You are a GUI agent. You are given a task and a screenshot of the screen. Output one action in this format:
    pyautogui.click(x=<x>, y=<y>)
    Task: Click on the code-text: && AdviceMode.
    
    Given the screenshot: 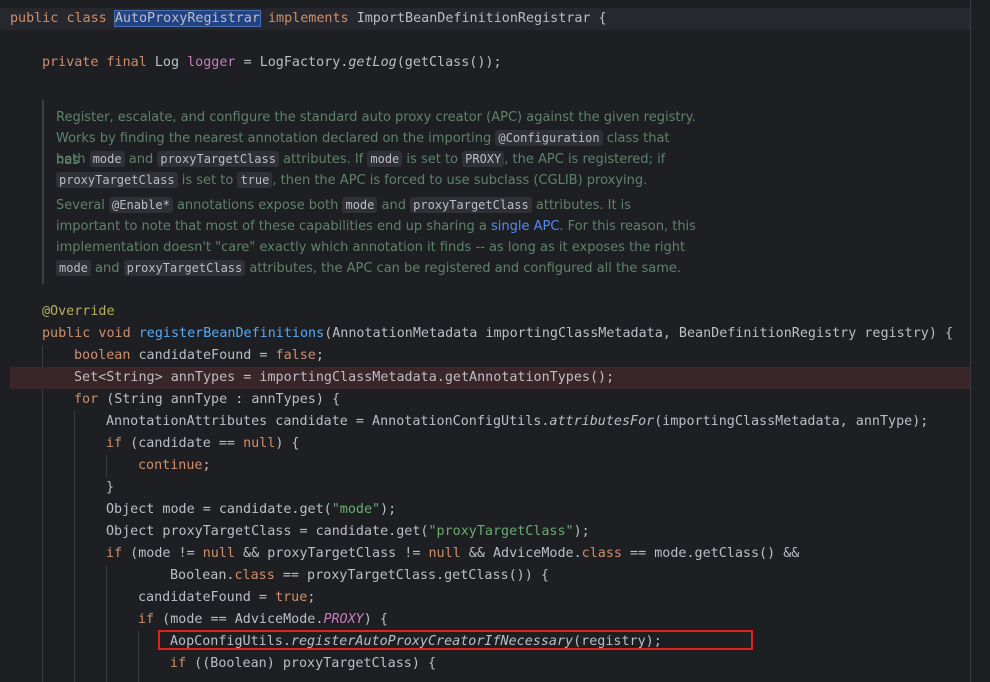 What is the action you would take?
    pyautogui.click(x=521, y=553)
    